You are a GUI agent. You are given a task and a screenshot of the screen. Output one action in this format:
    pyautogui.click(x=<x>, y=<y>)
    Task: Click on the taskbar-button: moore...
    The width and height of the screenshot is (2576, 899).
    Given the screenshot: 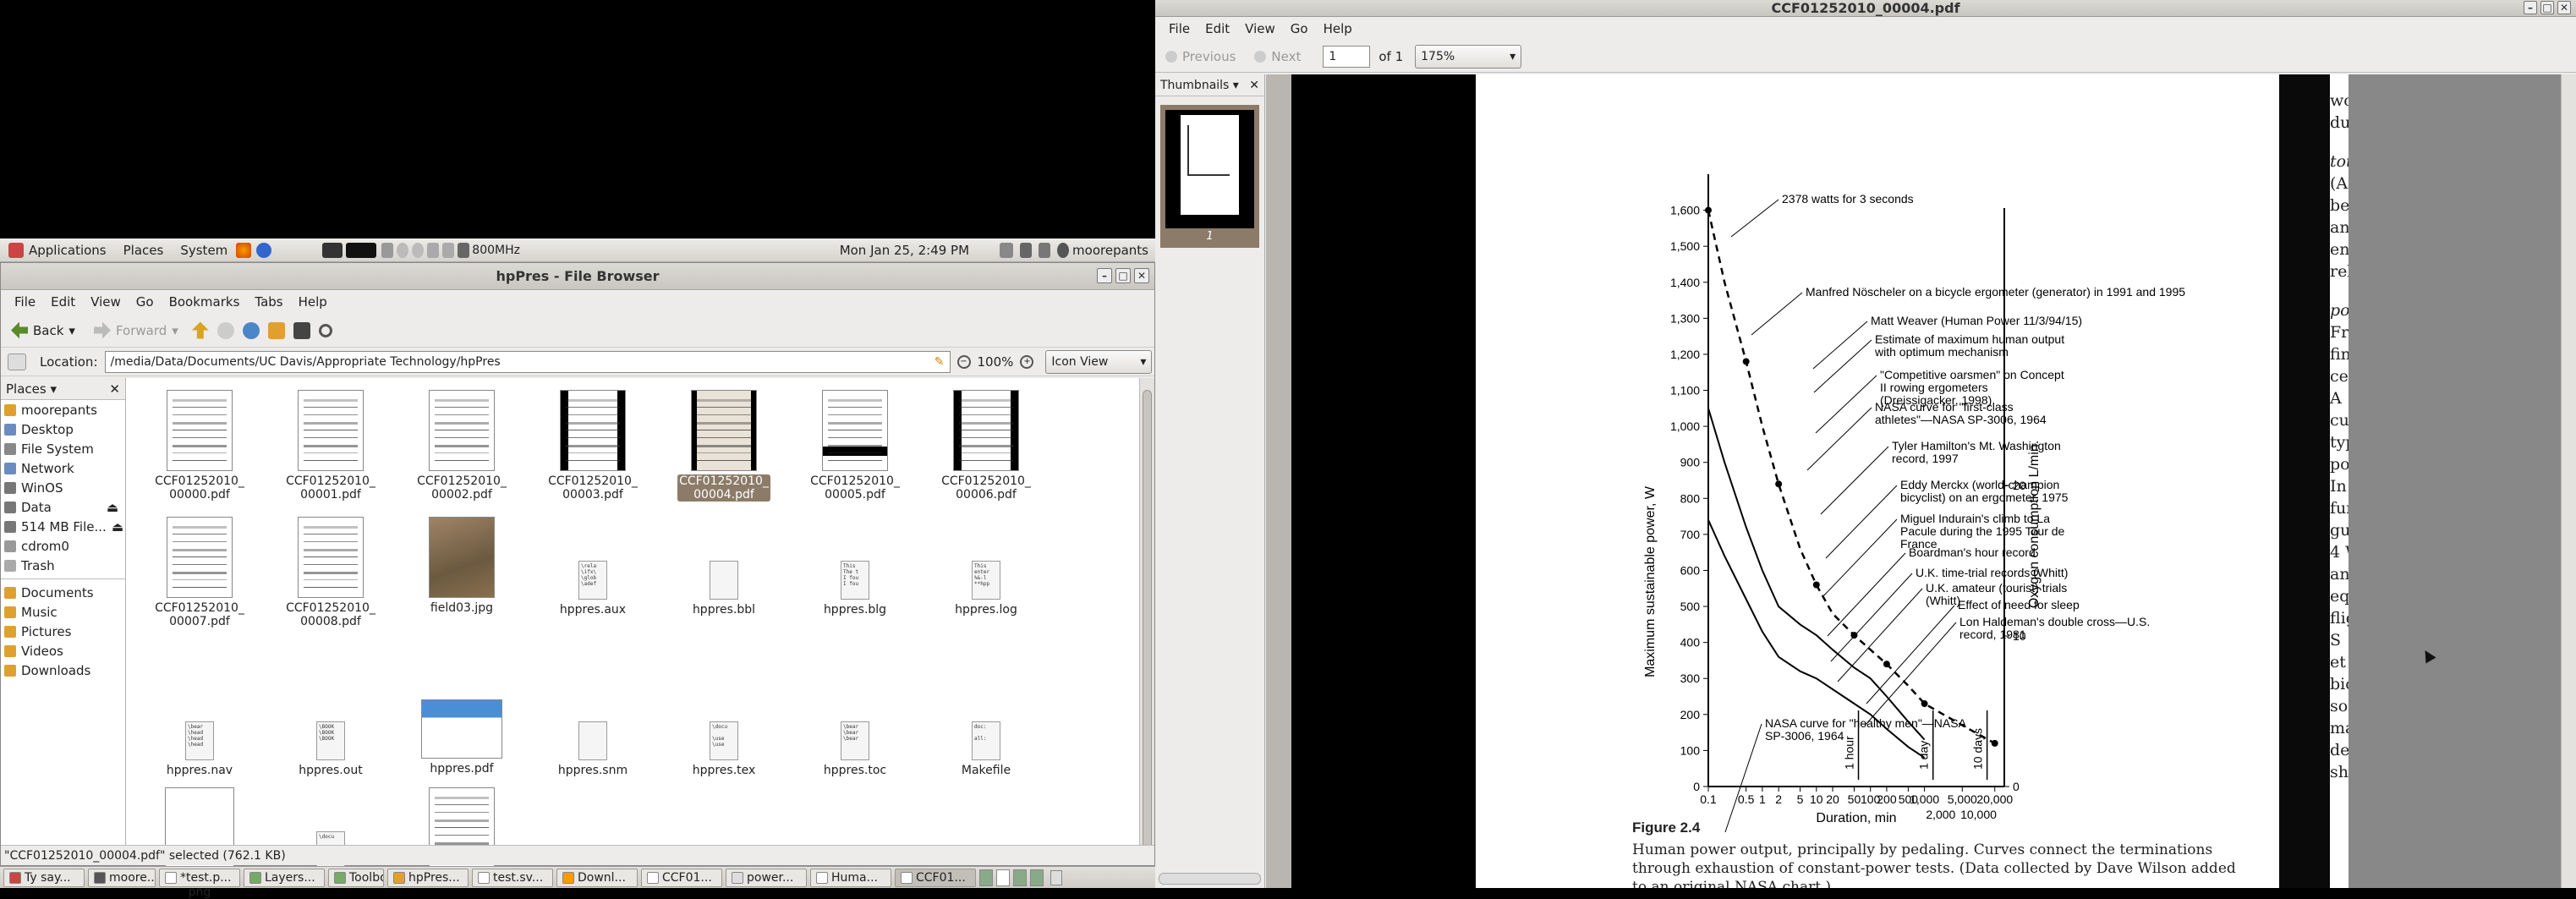 What is the action you would take?
    pyautogui.click(x=122, y=877)
    